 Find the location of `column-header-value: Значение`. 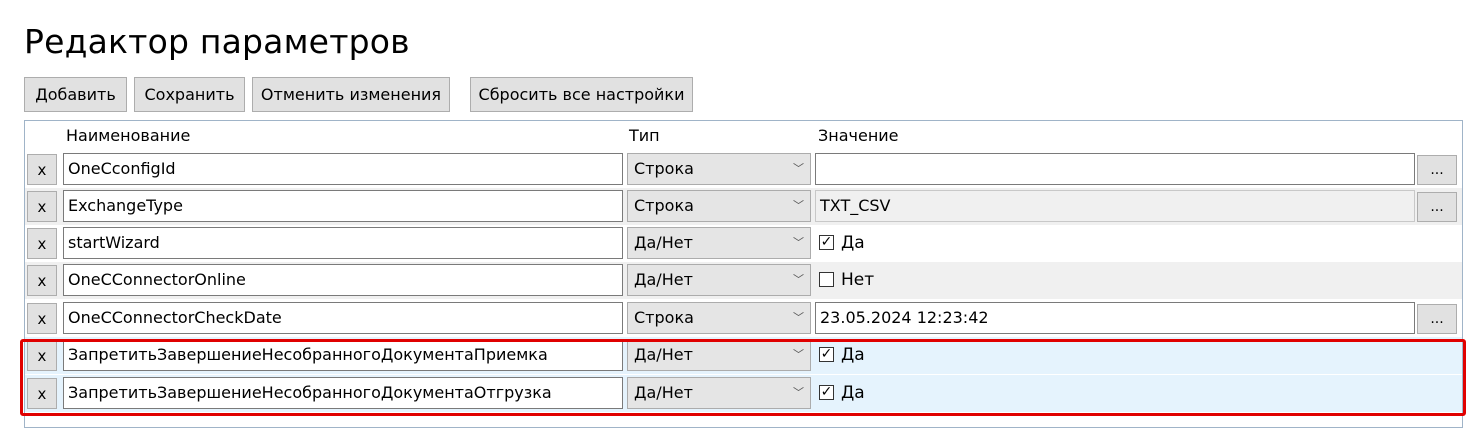

column-header-value: Значение is located at coordinates (858, 135).